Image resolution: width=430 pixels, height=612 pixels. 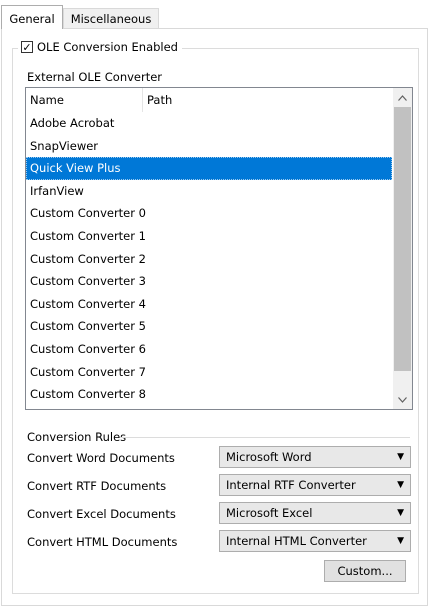 What do you see at coordinates (209, 191) in the screenshot?
I see `list-item: IrfanView` at bounding box center [209, 191].